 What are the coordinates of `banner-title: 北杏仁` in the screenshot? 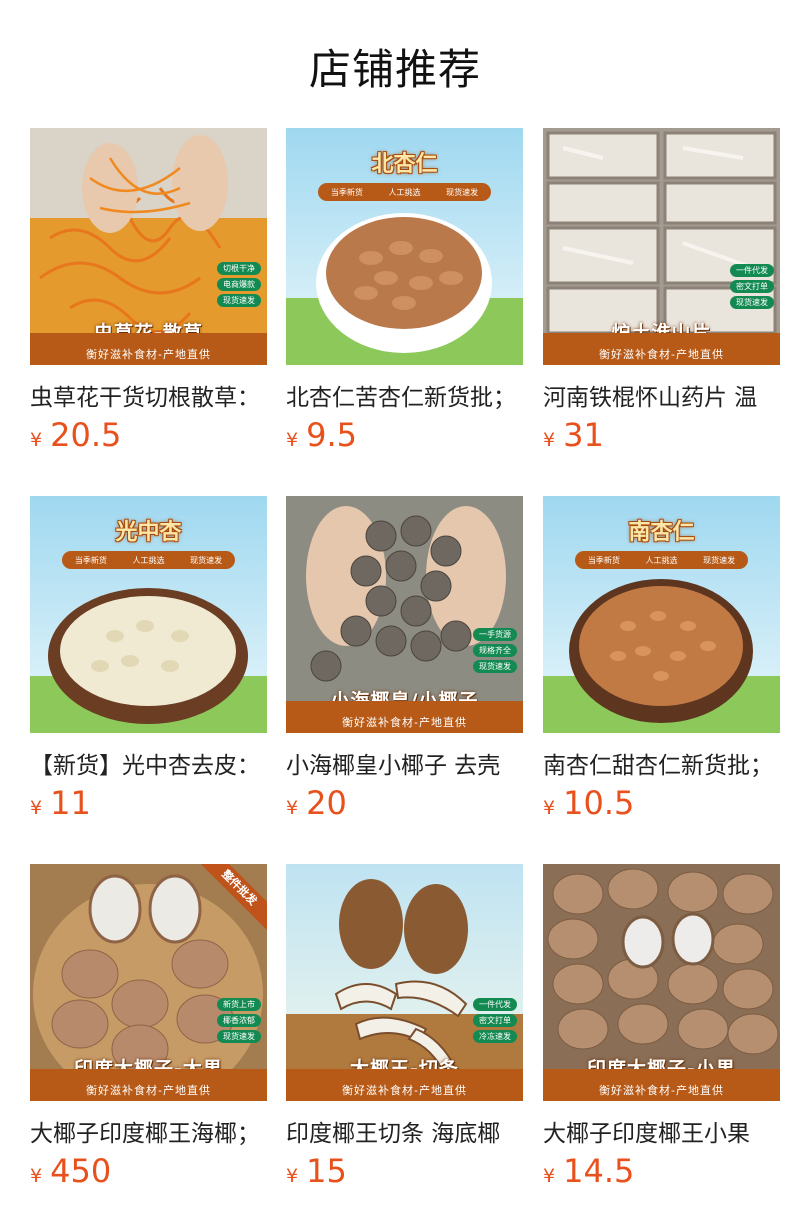 It's located at (404, 164).